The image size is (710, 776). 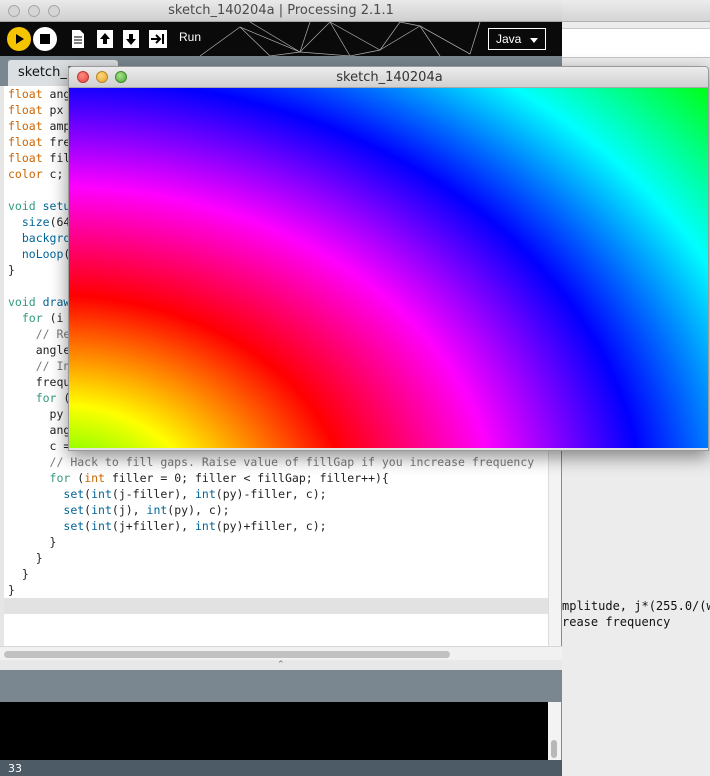 I want to click on export-button, so click(x=158, y=39).